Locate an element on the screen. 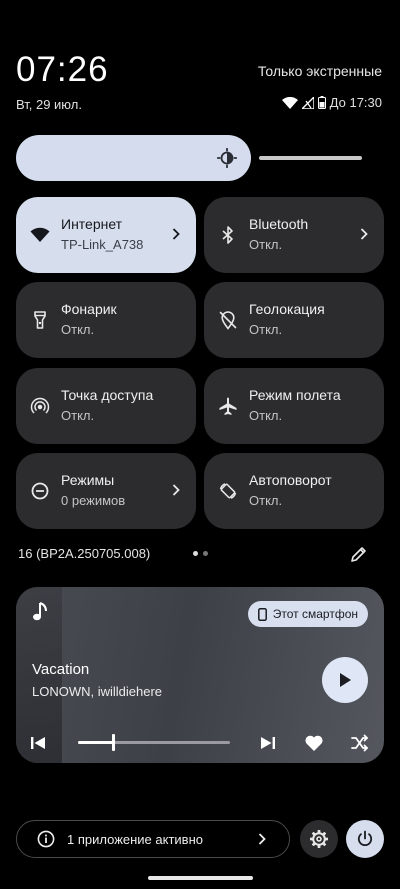  wifi-status-icon is located at coordinates (289, 102).